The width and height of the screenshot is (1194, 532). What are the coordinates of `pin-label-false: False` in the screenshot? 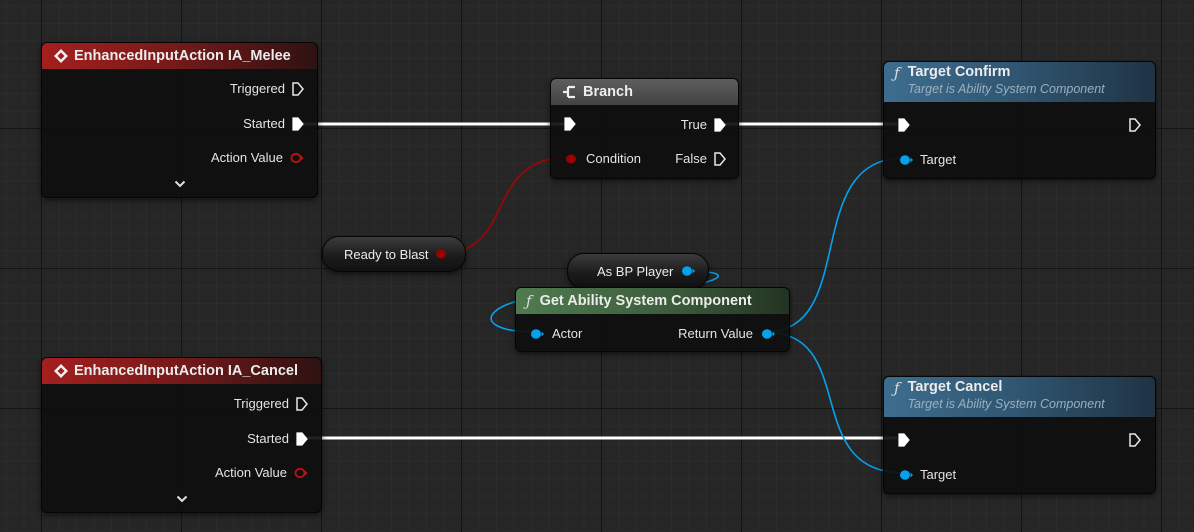 It's located at (691, 158).